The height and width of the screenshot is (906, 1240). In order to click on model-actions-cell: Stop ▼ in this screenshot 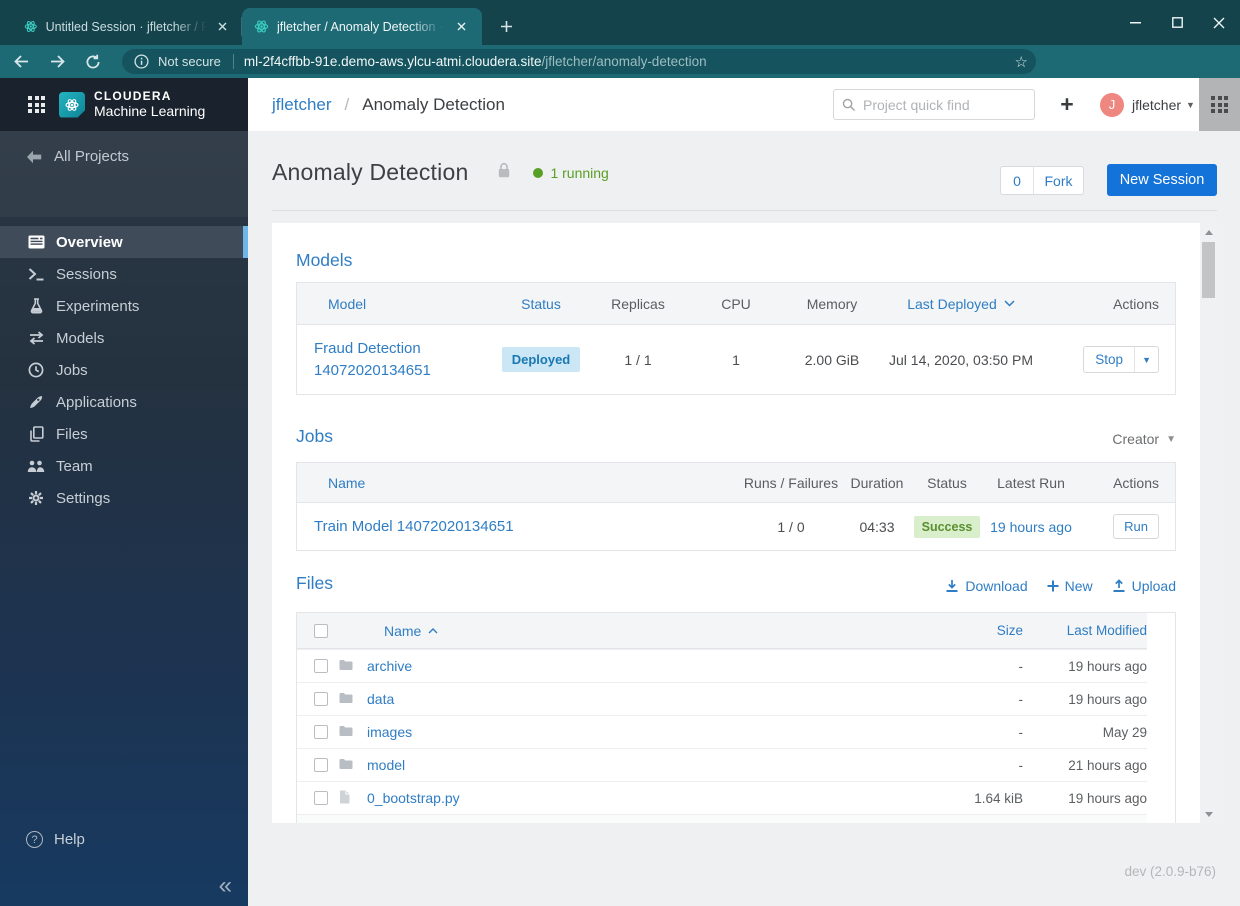, I will do `click(1105, 359)`.